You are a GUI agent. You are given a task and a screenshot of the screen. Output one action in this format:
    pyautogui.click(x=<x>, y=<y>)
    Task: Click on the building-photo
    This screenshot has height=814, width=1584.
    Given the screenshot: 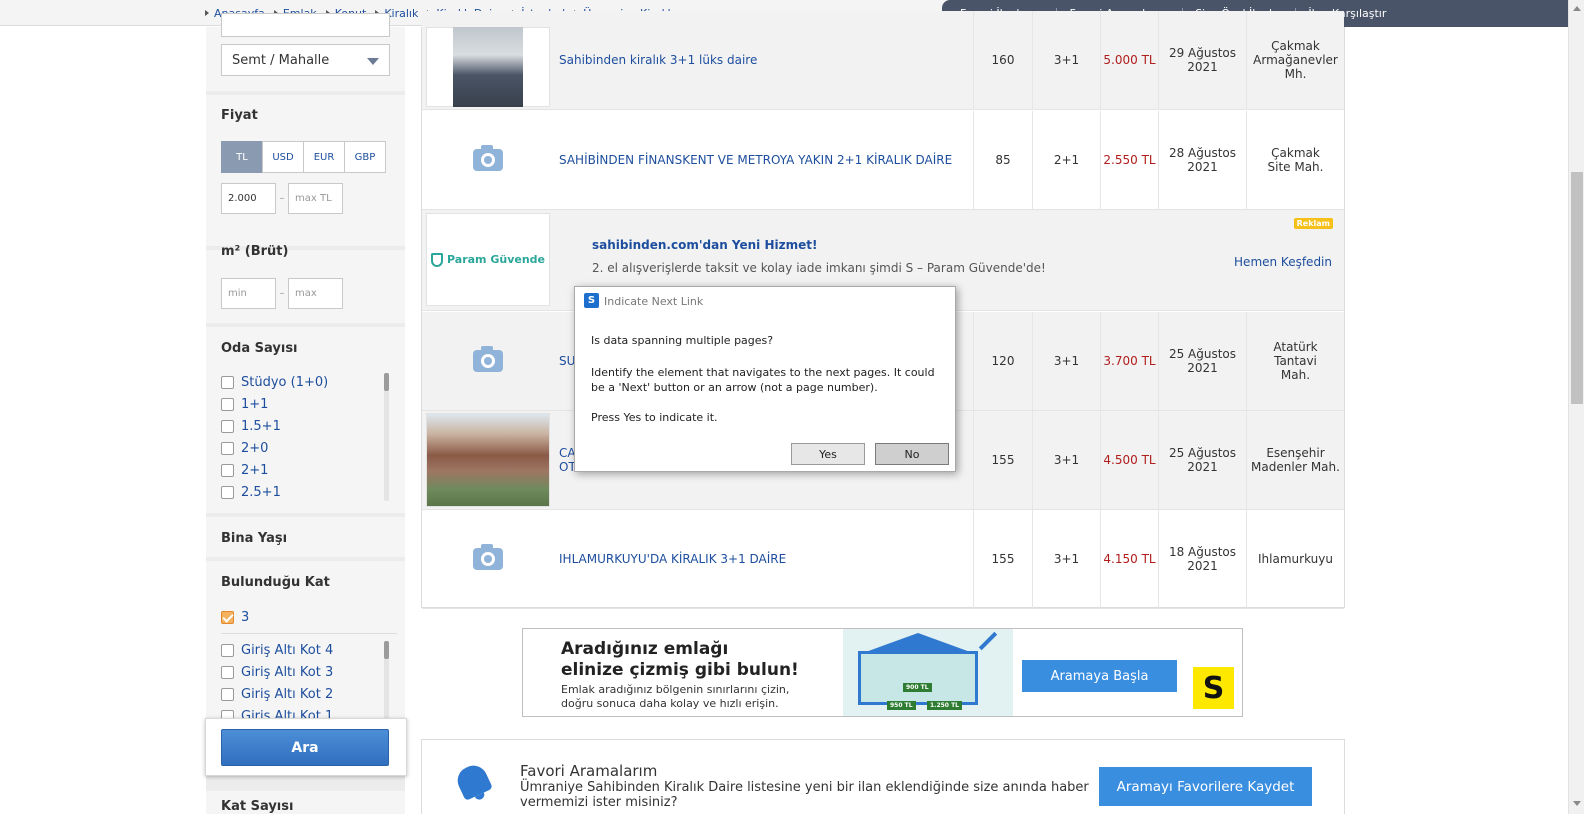 What is the action you would take?
    pyautogui.click(x=488, y=460)
    